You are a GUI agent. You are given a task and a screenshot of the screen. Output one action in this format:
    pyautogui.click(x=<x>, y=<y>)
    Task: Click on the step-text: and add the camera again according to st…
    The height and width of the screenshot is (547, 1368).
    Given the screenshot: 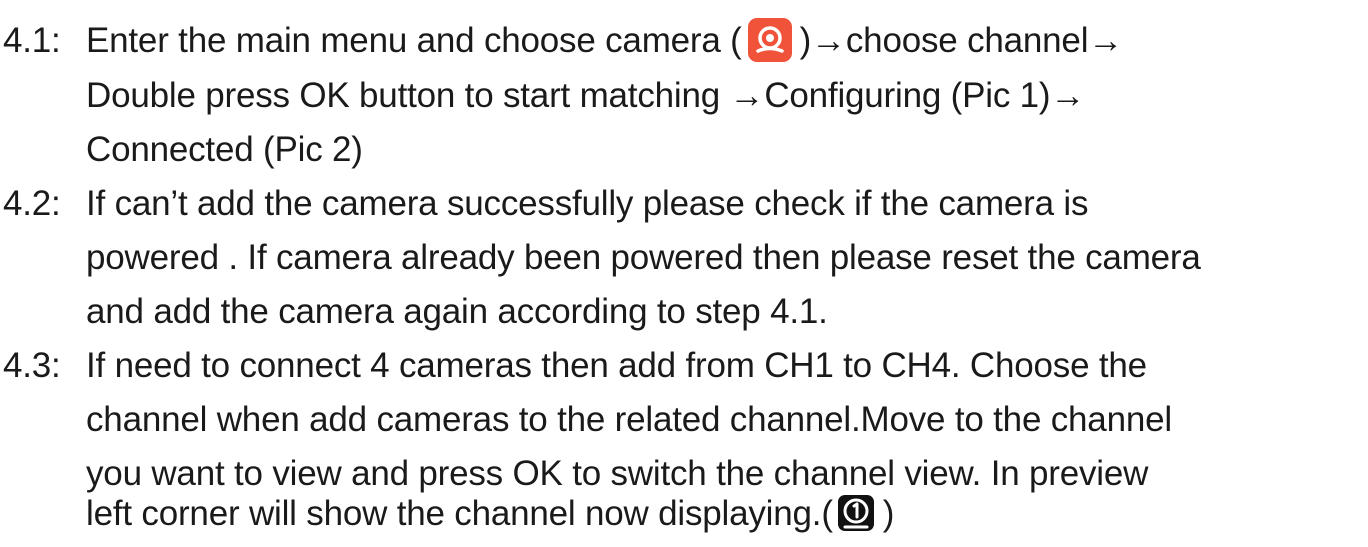 What is the action you would take?
    pyautogui.click(x=457, y=311)
    